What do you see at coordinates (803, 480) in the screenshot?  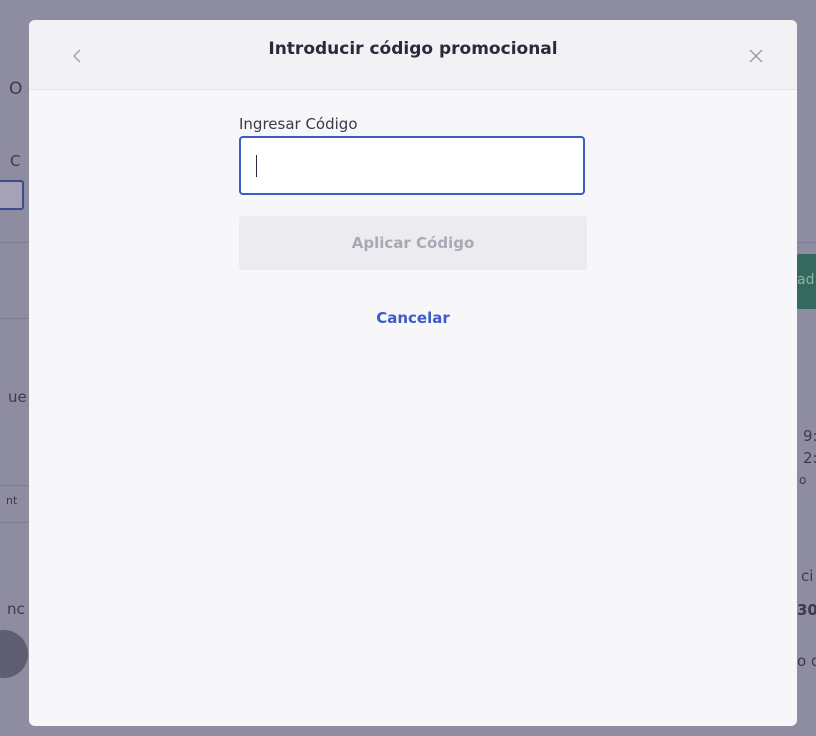 I see `background-text: o` at bounding box center [803, 480].